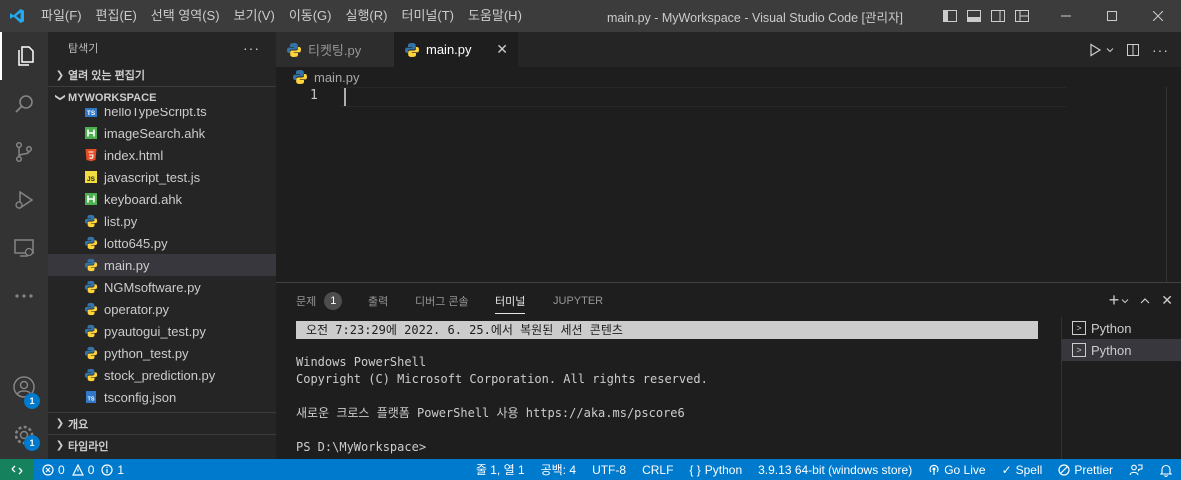  I want to click on language-label: Python, so click(723, 469).